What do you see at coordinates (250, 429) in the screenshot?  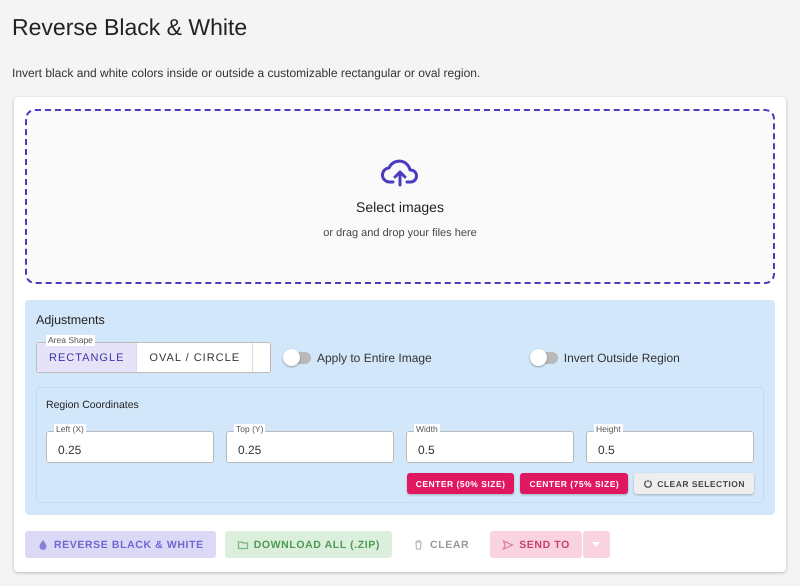 I see `field-label: Top (Y)` at bounding box center [250, 429].